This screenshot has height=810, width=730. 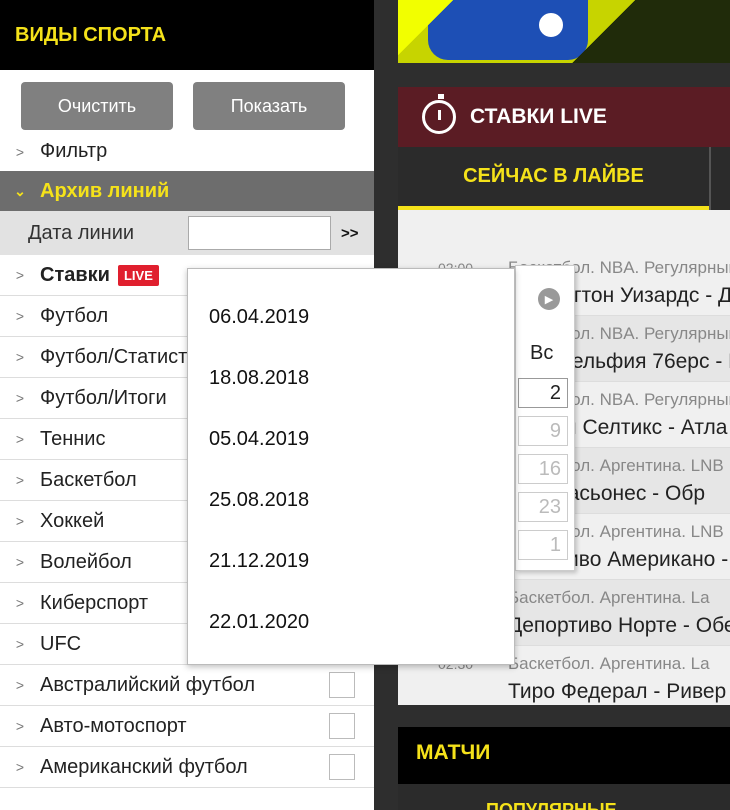 What do you see at coordinates (74, 315) in the screenshot?
I see `sidebar-item-label: Футбол` at bounding box center [74, 315].